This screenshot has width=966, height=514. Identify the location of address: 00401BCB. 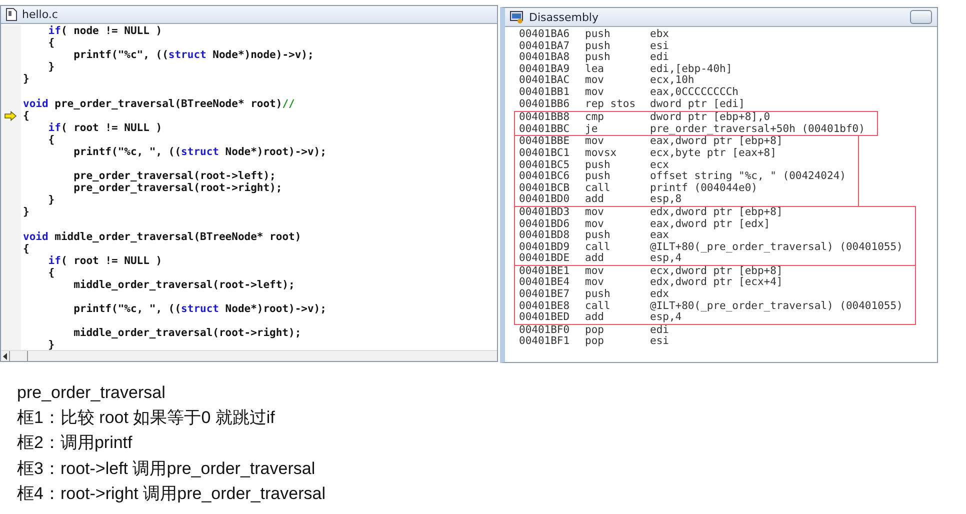
(545, 188).